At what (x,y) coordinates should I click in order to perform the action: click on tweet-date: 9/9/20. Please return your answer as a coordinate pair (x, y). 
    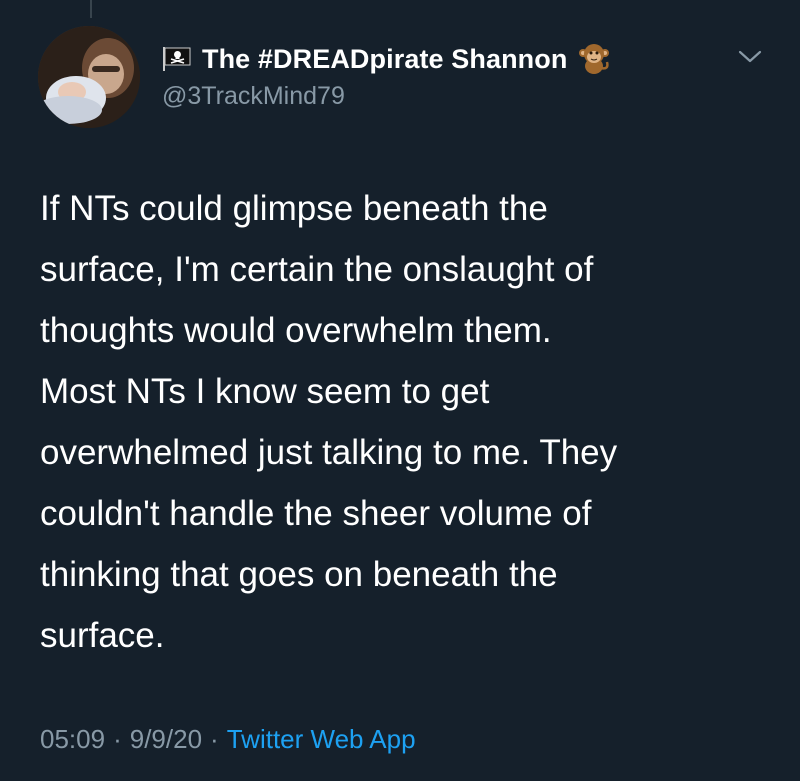
    Looking at the image, I should click on (166, 739).